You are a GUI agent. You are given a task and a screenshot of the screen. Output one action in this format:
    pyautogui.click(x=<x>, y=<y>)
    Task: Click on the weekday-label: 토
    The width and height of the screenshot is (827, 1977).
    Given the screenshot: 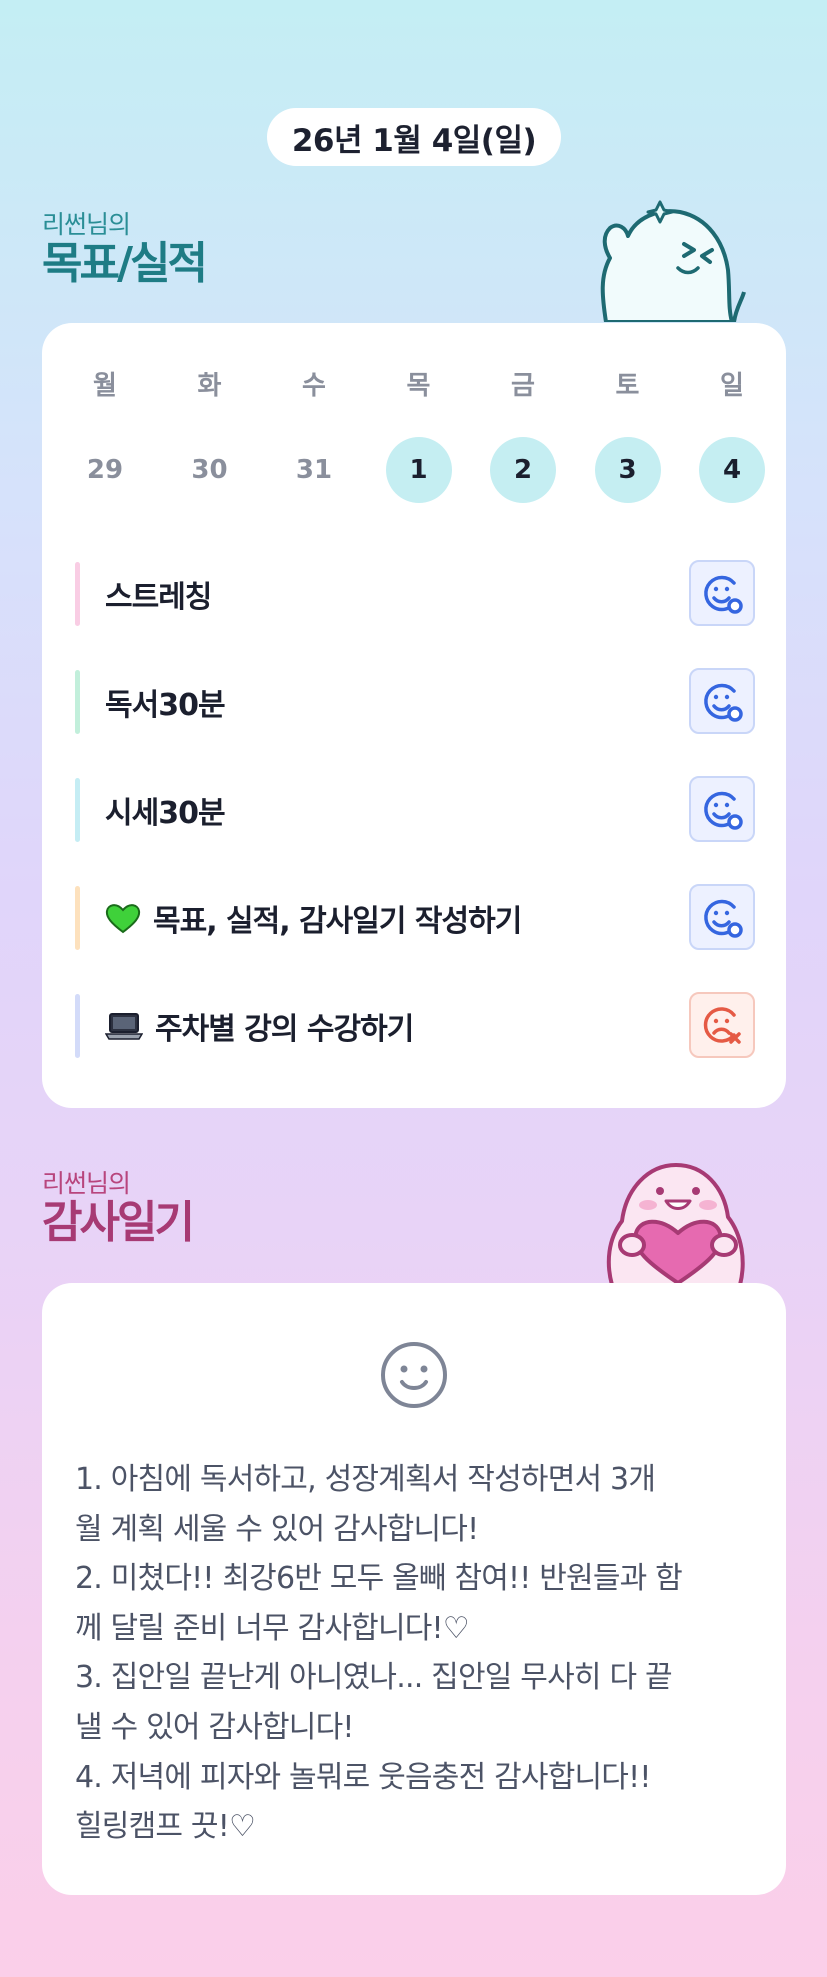 What is the action you would take?
    pyautogui.click(x=627, y=386)
    